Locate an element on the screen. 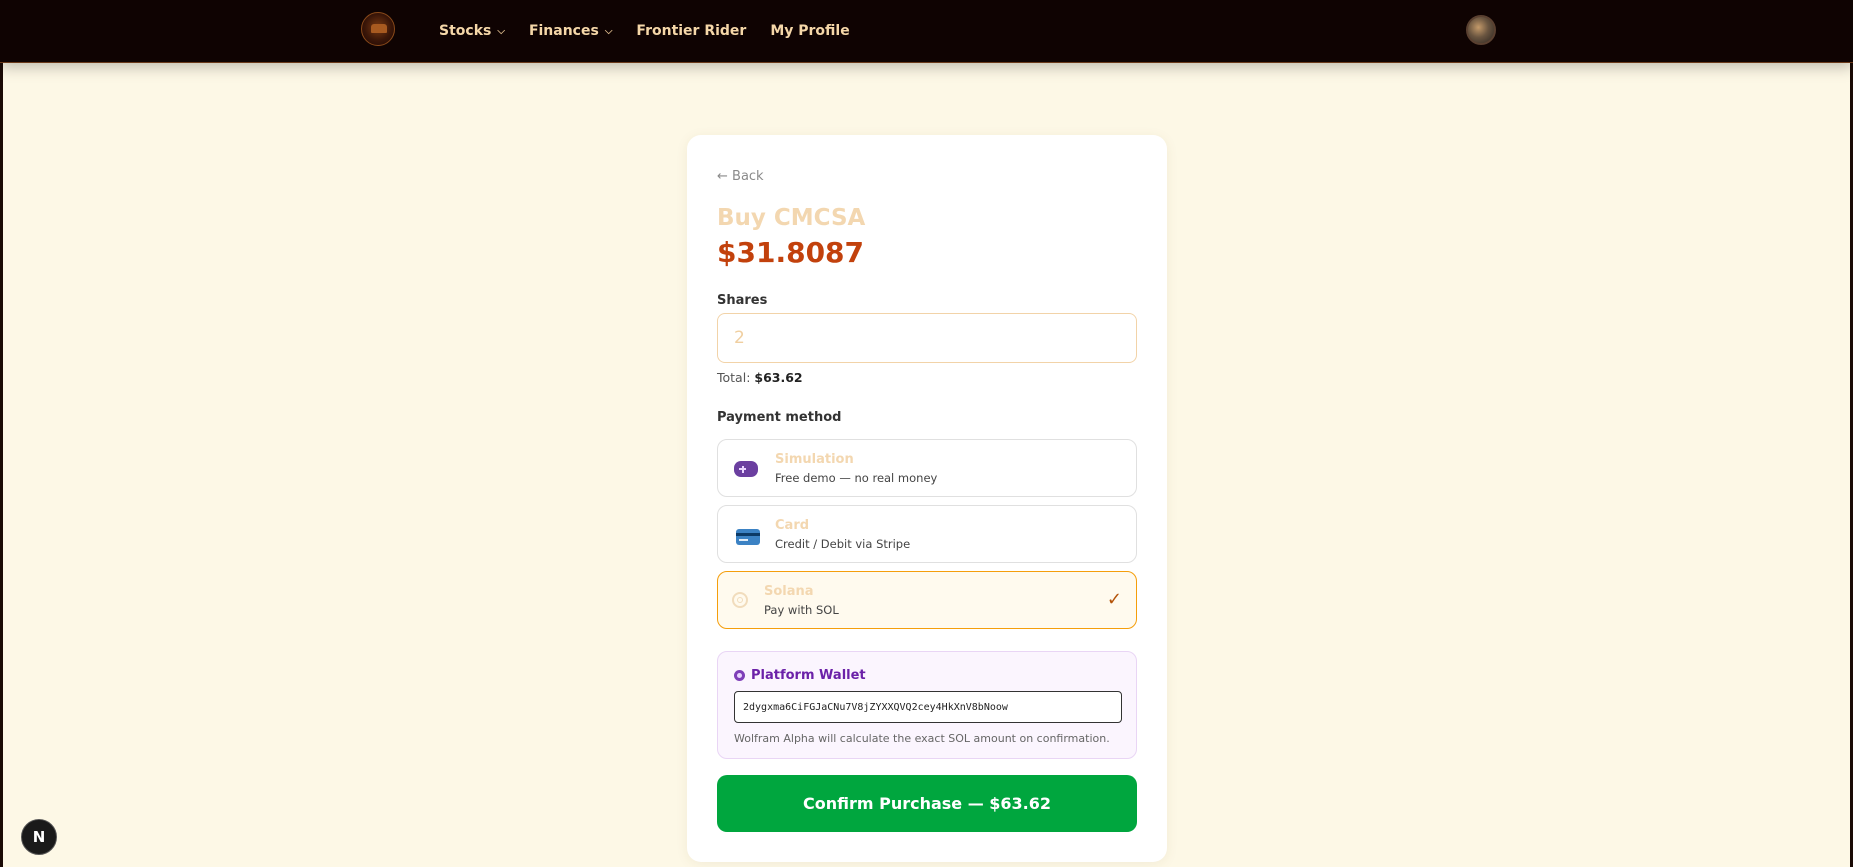 This screenshot has width=1853, height=867. payment-option-card: Card Credit / Debit via Stripe is located at coordinates (927, 534).